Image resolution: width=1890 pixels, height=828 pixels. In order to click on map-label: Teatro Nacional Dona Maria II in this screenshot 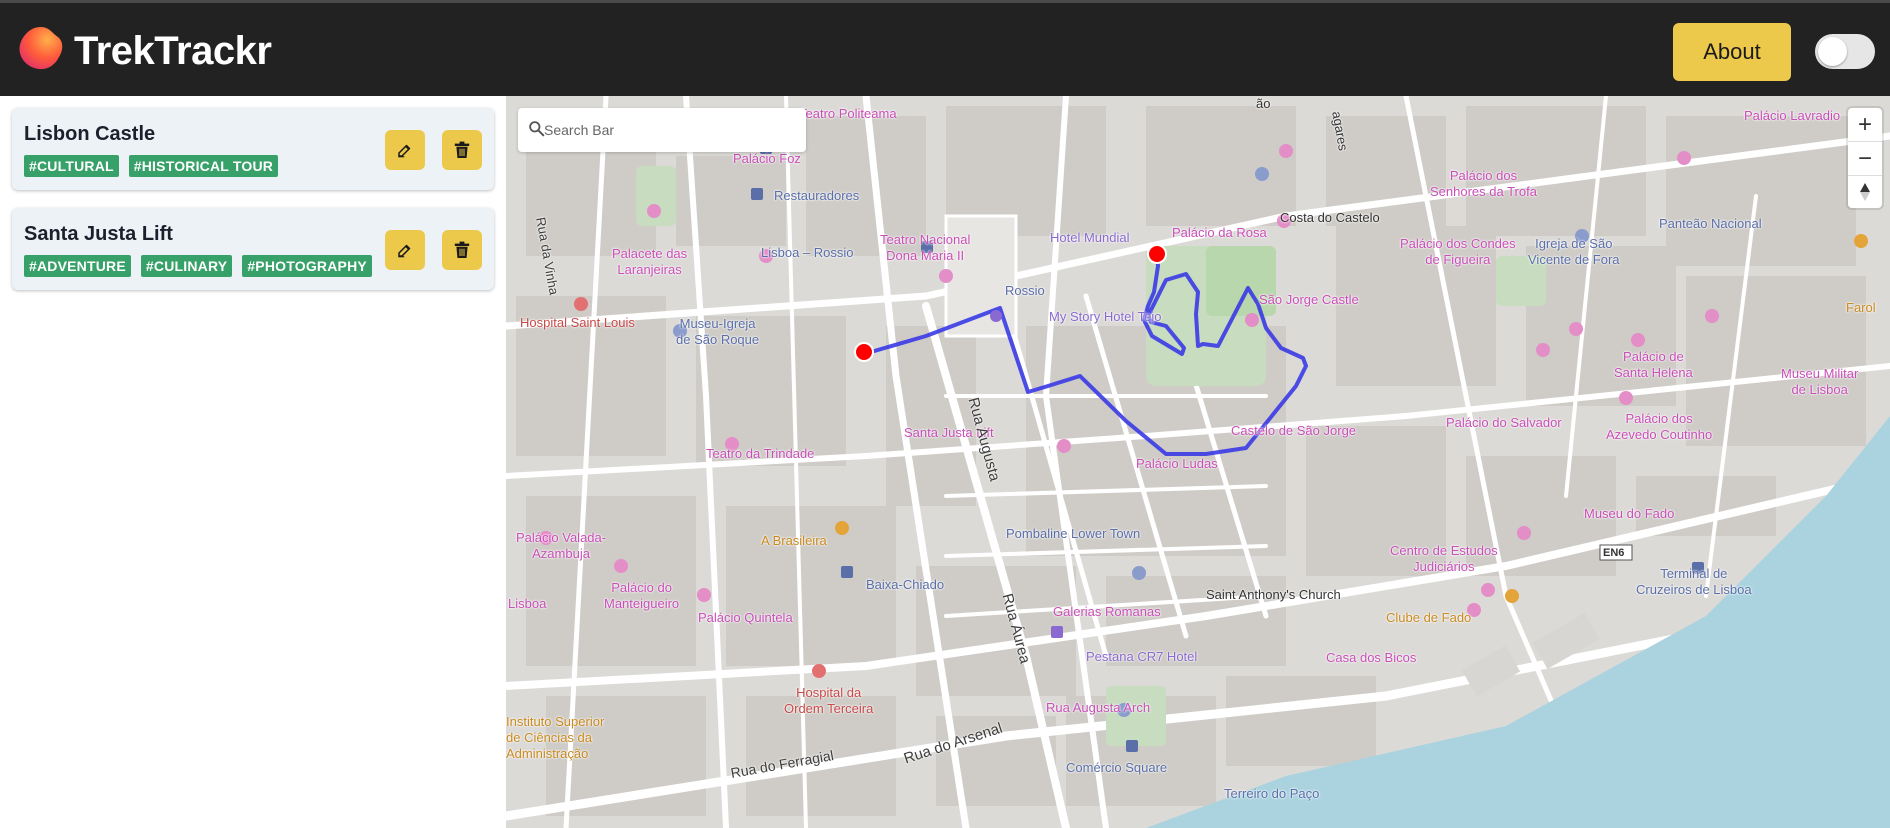, I will do `click(925, 247)`.